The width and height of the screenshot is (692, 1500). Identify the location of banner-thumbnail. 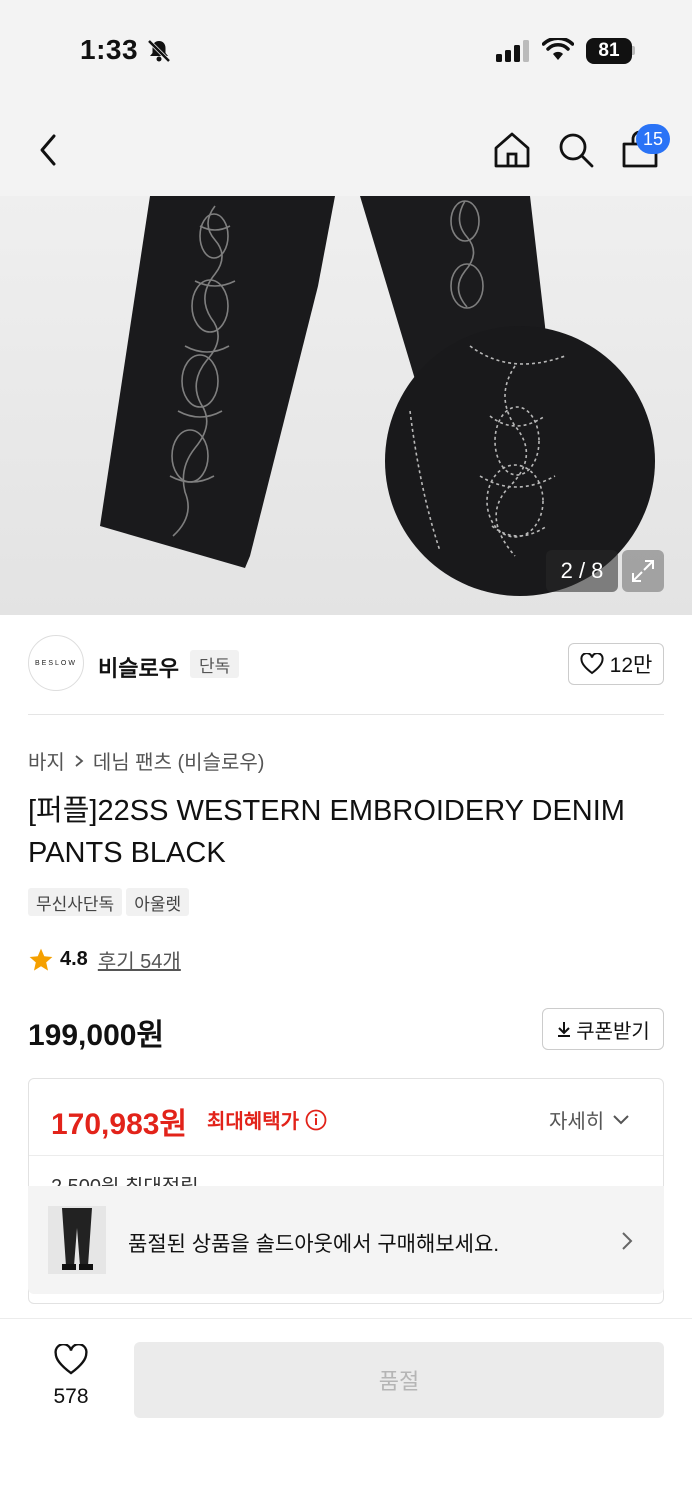
(77, 1240).